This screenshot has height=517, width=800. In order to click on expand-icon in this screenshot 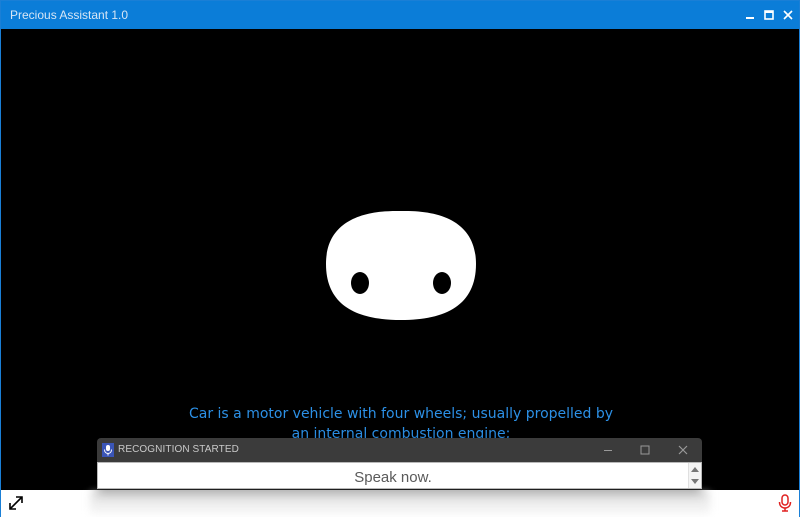, I will do `click(16, 503)`.